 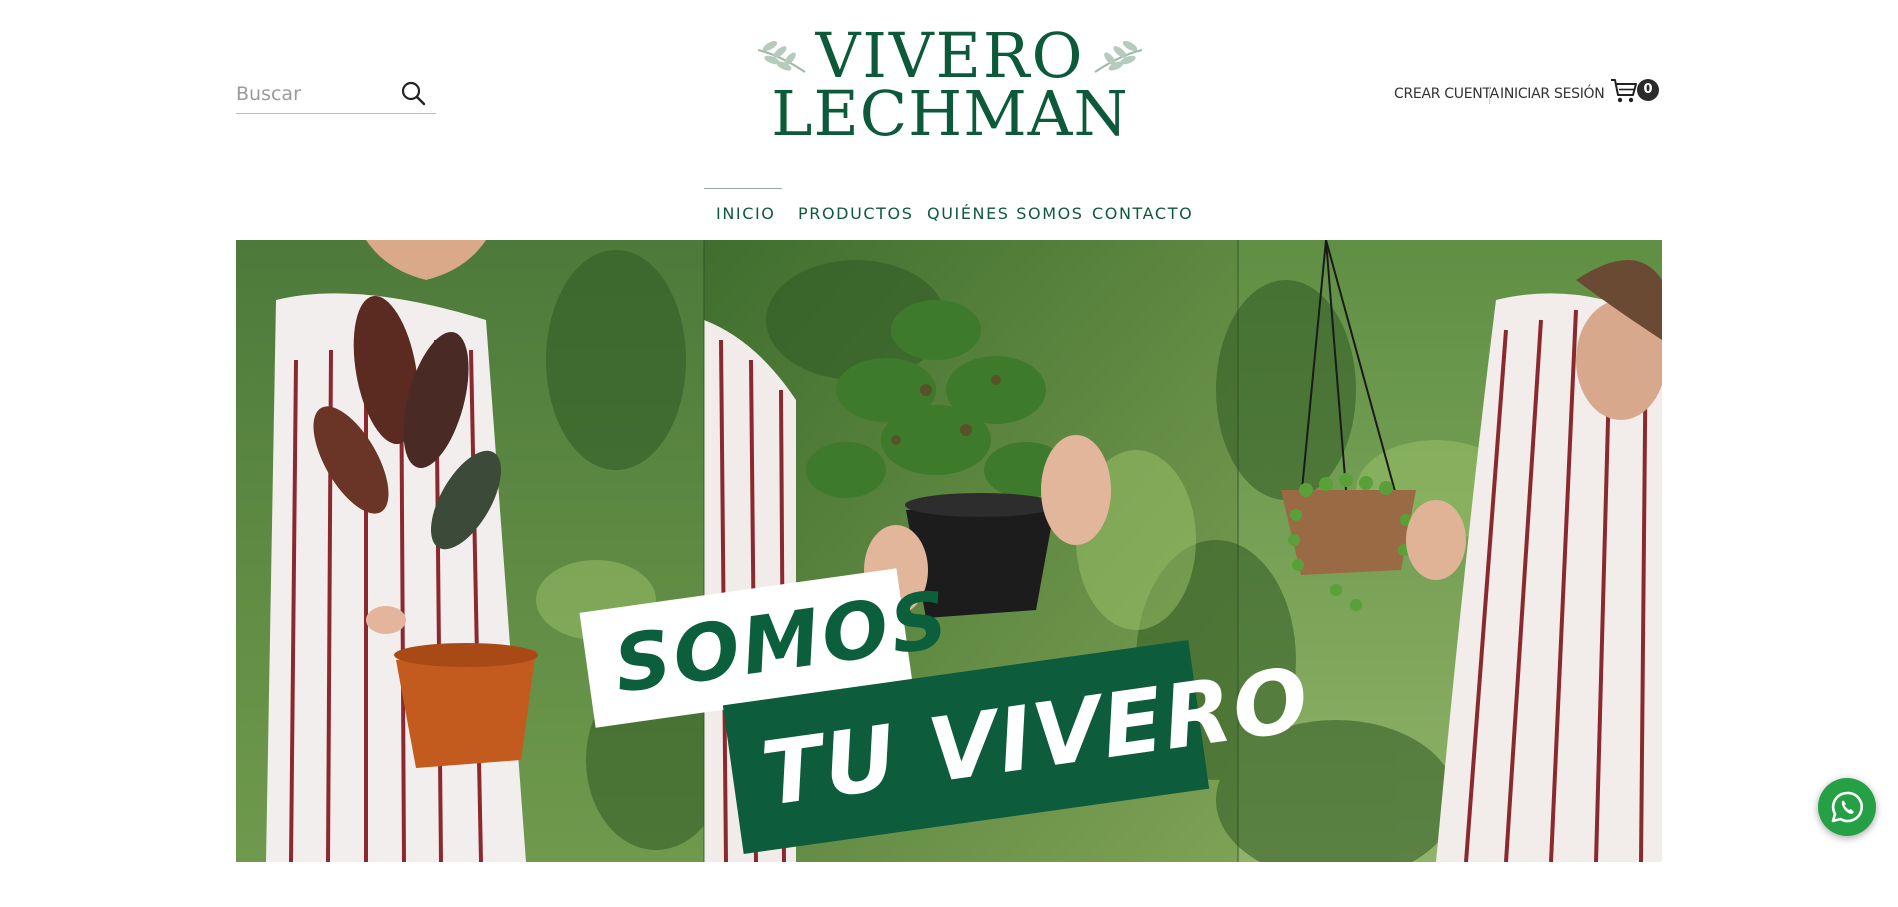 I want to click on cart-icon, so click(x=1624, y=91).